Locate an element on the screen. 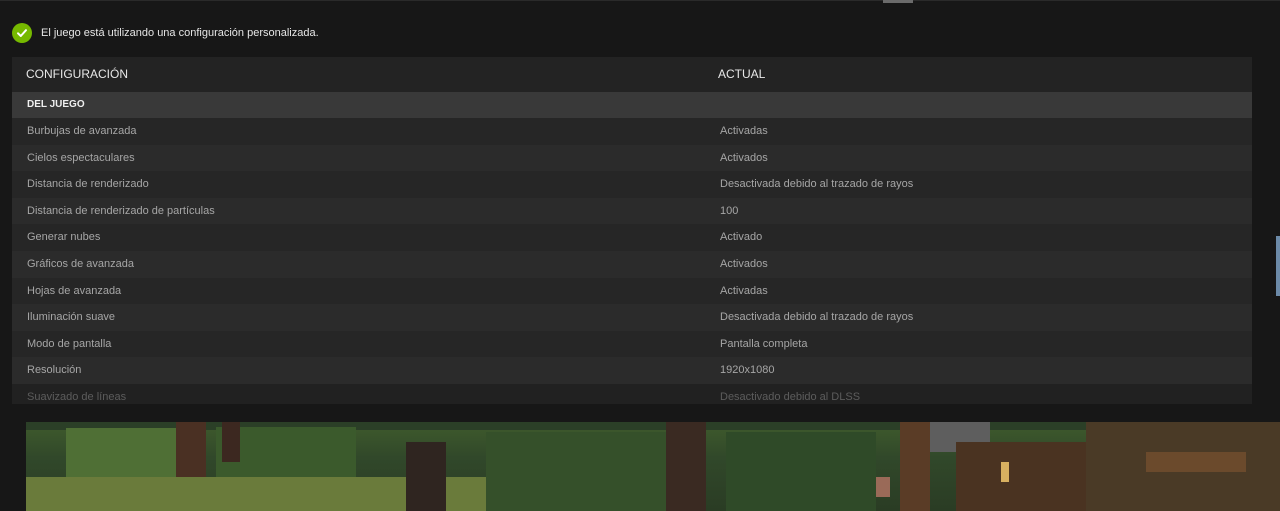 The width and height of the screenshot is (1280, 511). column-header-setting: CONFIGURACIÓN is located at coordinates (77, 74).